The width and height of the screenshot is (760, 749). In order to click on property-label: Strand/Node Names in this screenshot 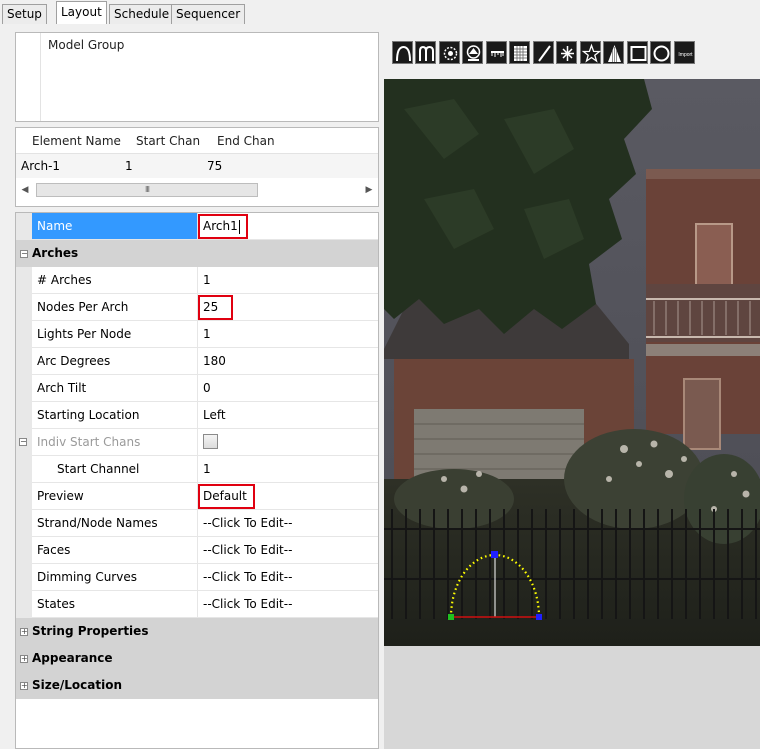, I will do `click(115, 523)`.